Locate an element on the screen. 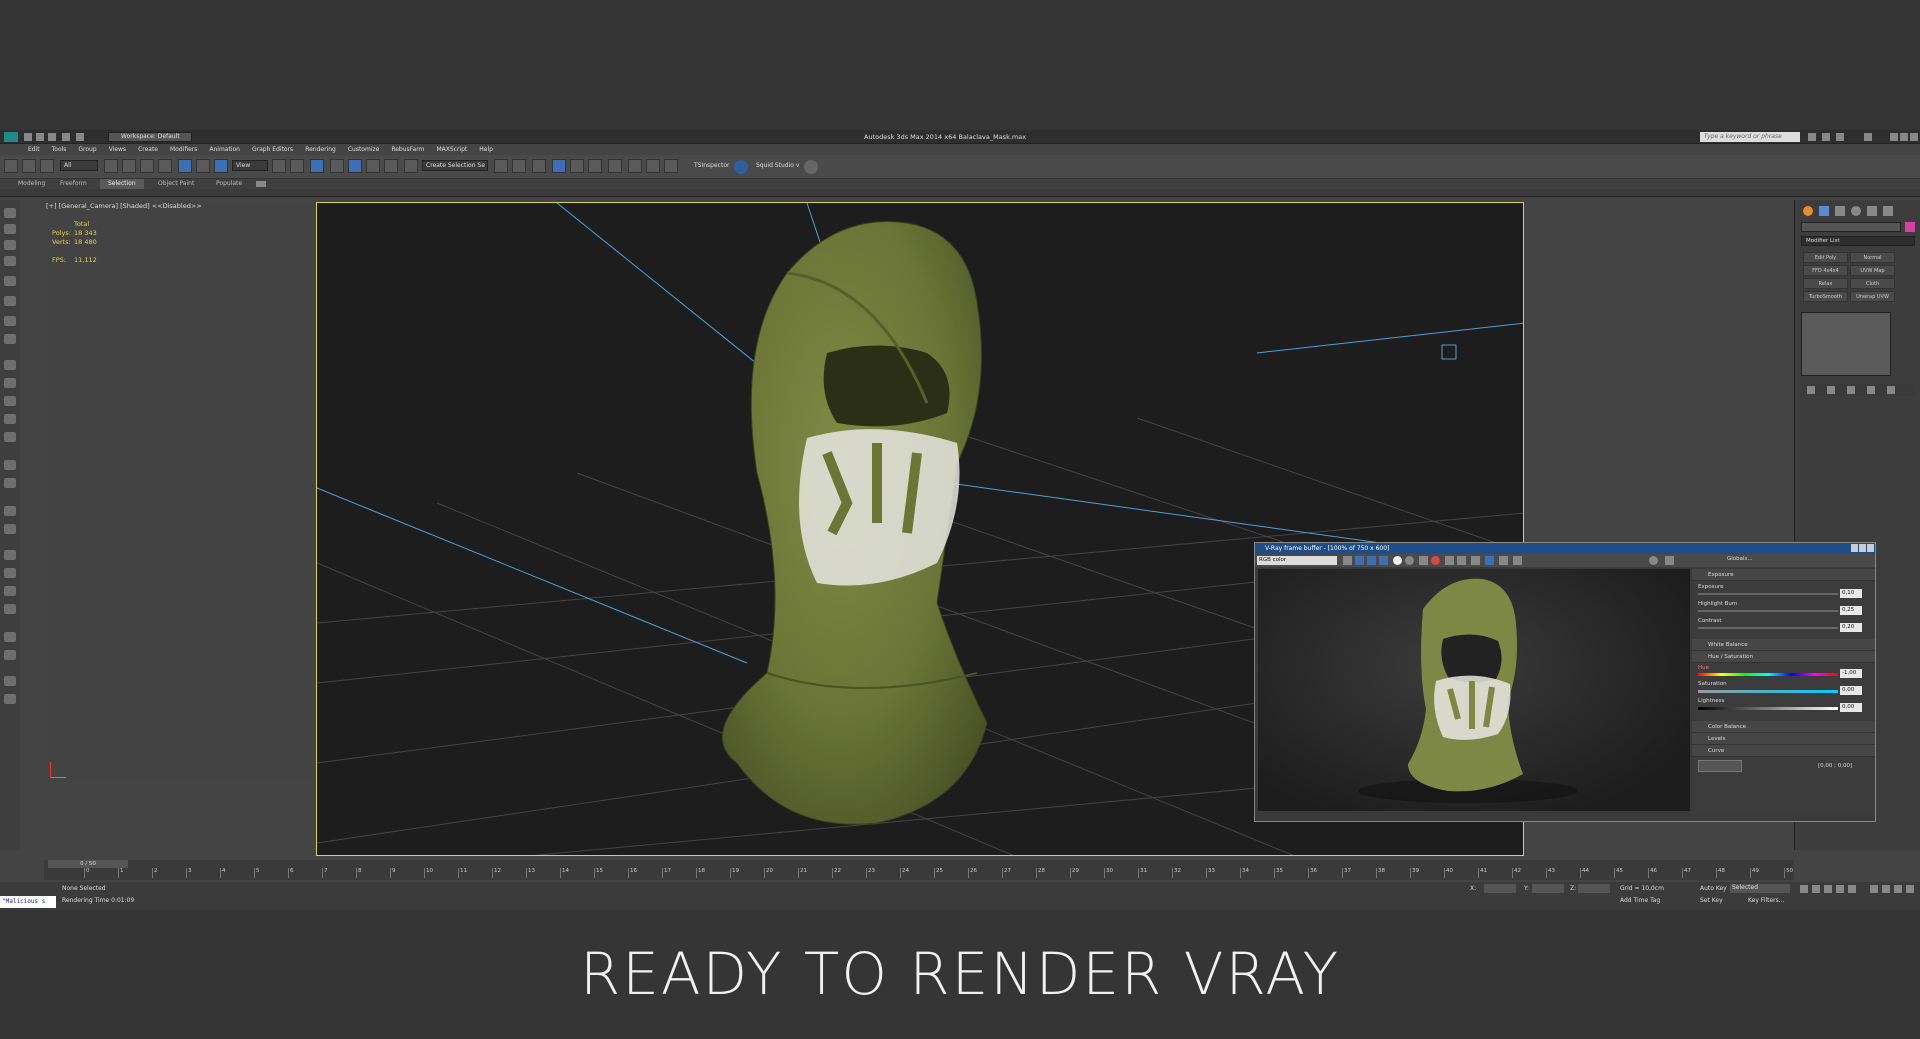 This screenshot has width=1920, height=1039. align-icon is located at coordinates (519, 166).